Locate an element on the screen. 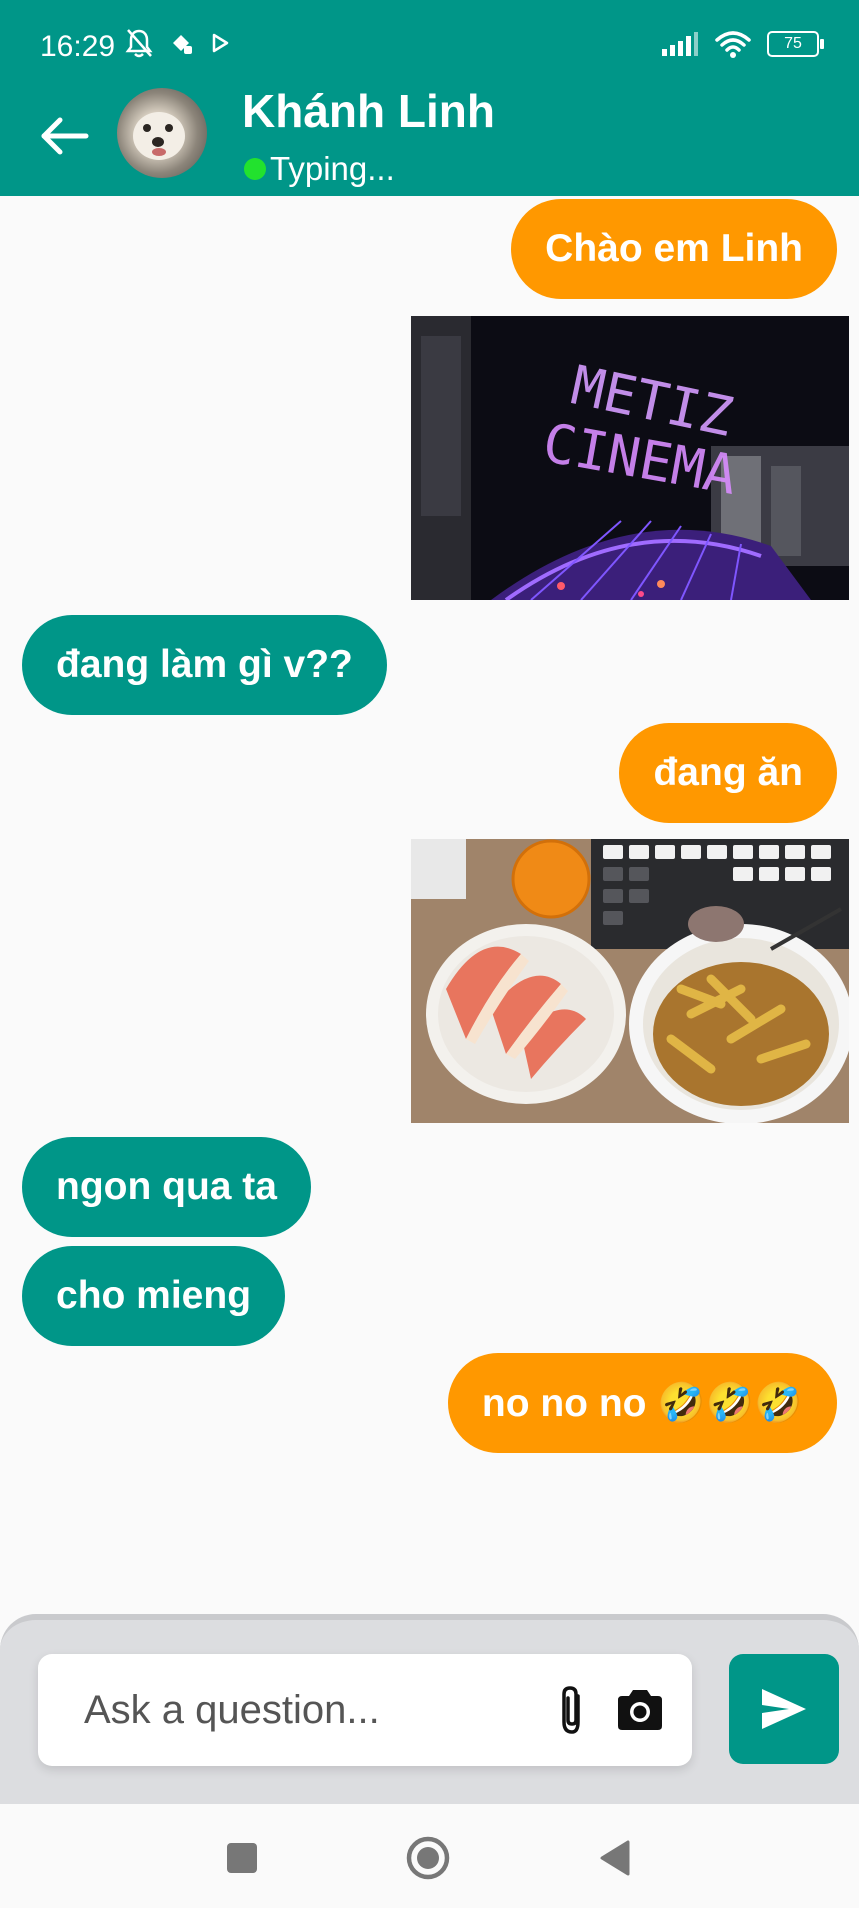 This screenshot has height=1908, width=859. status-time: 16:29 is located at coordinates (78, 46).